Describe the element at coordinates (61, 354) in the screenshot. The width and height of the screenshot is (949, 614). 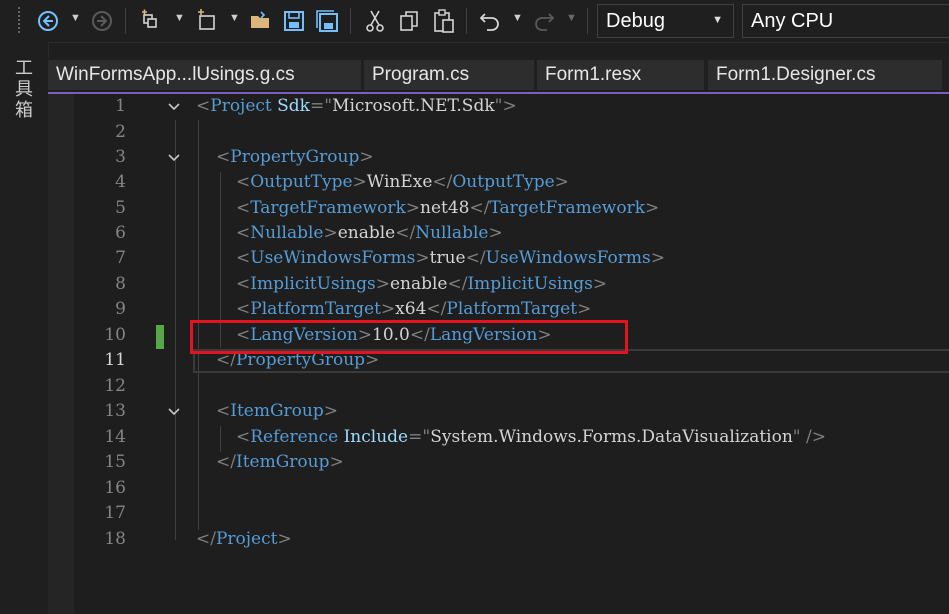
I see `editor-margin` at that location.